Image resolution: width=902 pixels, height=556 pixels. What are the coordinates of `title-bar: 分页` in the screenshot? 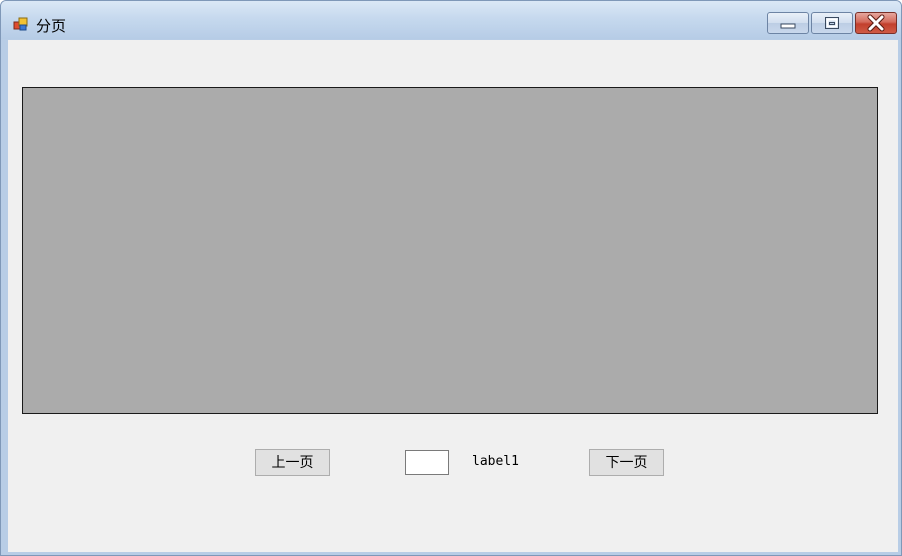 It's located at (451, 20).